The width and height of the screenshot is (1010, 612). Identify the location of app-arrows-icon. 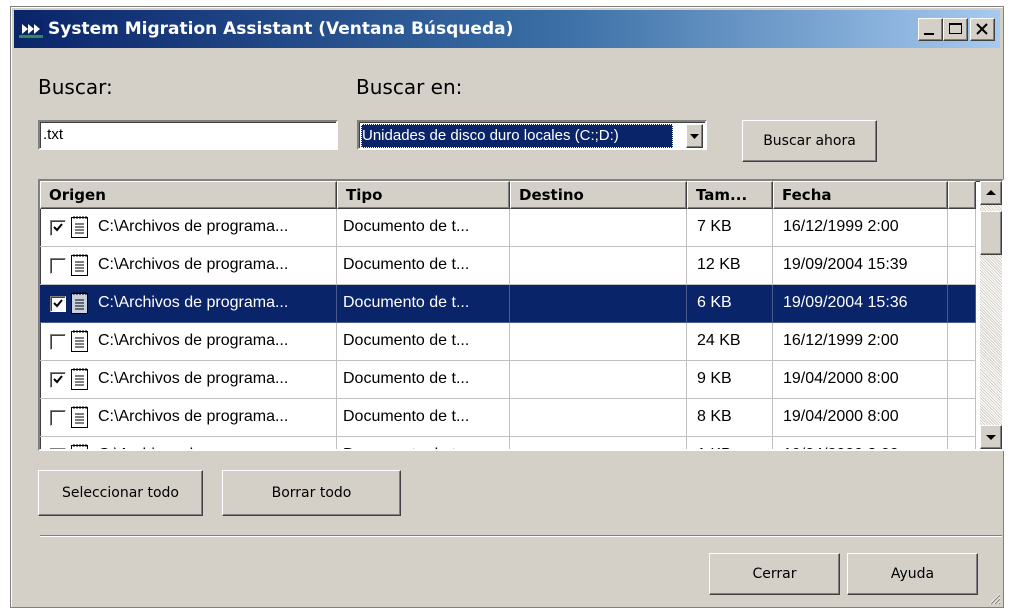
(31, 29).